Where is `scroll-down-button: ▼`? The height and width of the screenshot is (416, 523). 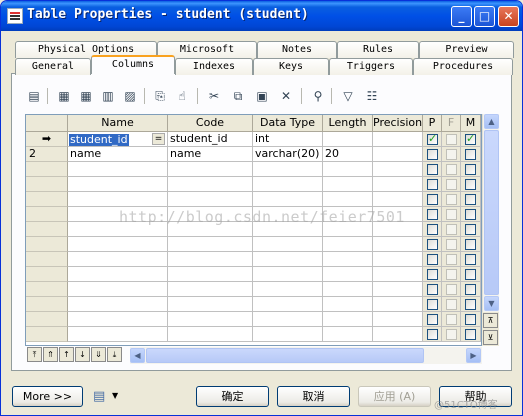
scroll-down-button: ▼ is located at coordinates (491, 303).